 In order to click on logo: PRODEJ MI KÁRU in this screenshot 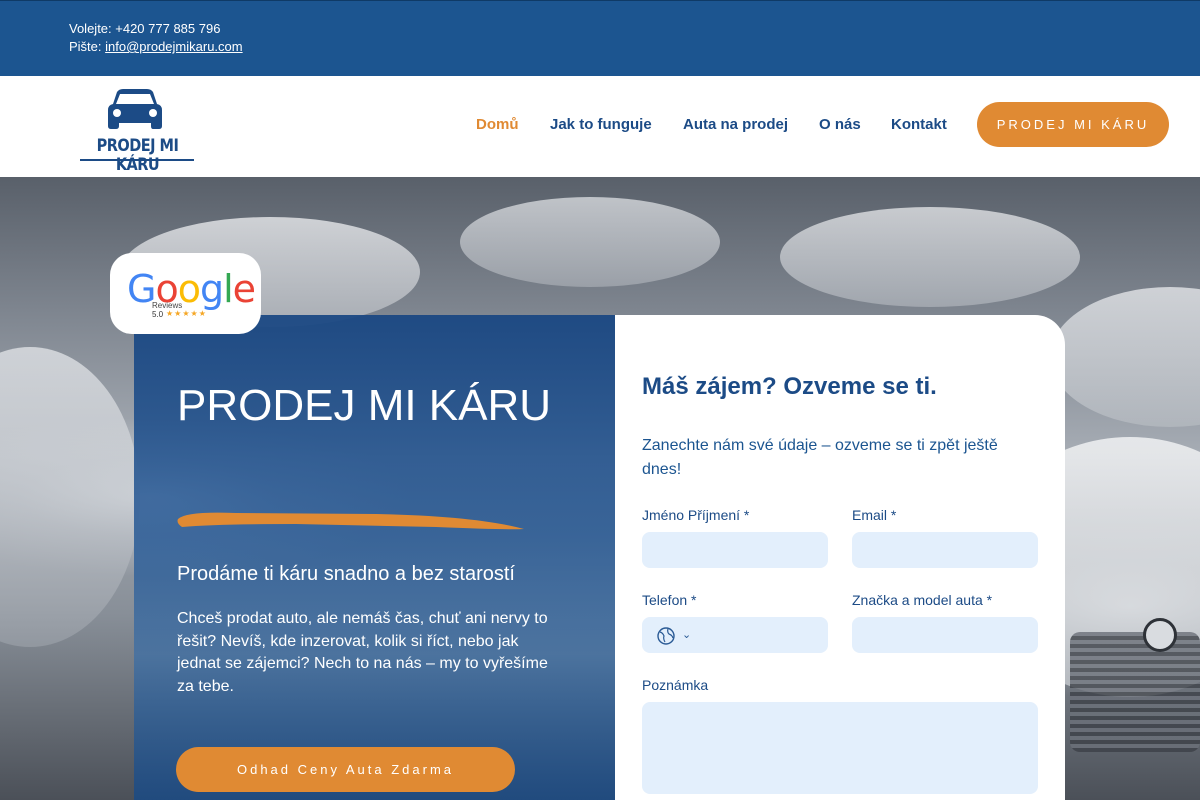, I will do `click(137, 130)`.